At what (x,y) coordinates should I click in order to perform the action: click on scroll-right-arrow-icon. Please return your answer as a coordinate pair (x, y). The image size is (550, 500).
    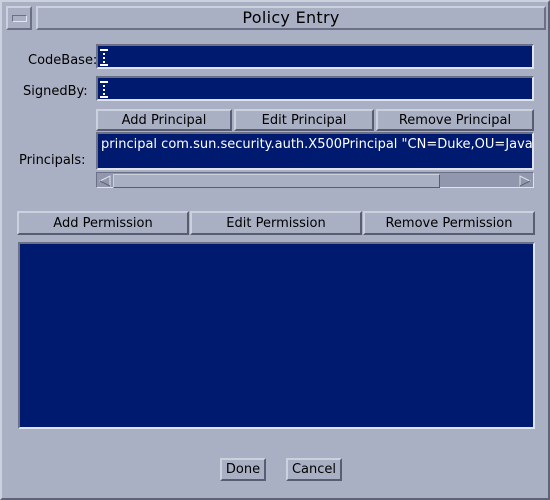
    Looking at the image, I should click on (525, 181).